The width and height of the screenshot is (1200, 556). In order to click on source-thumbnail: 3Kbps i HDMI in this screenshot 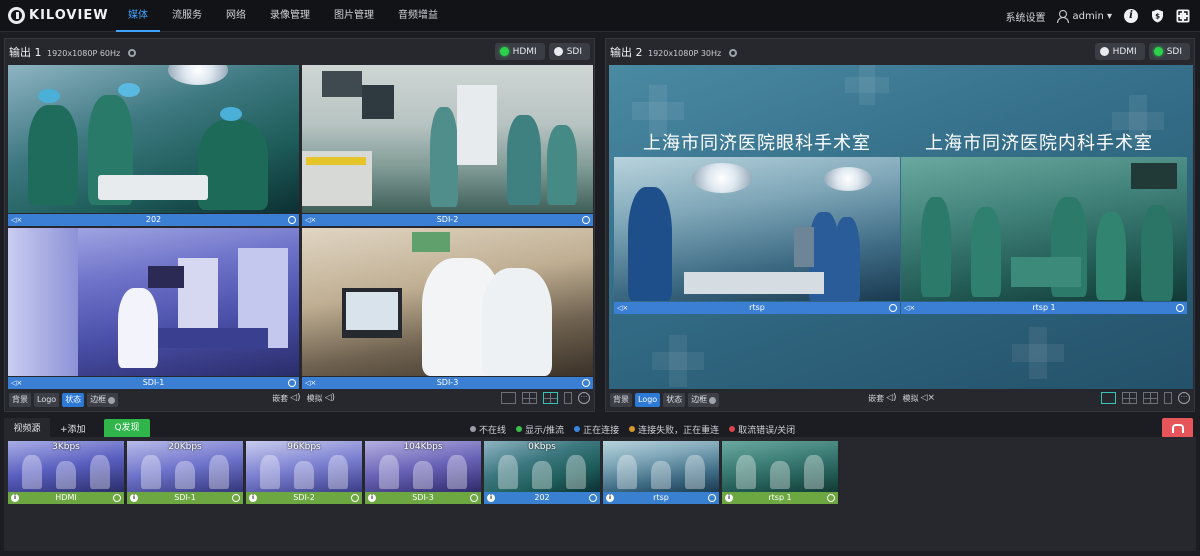, I will do `click(66, 472)`.